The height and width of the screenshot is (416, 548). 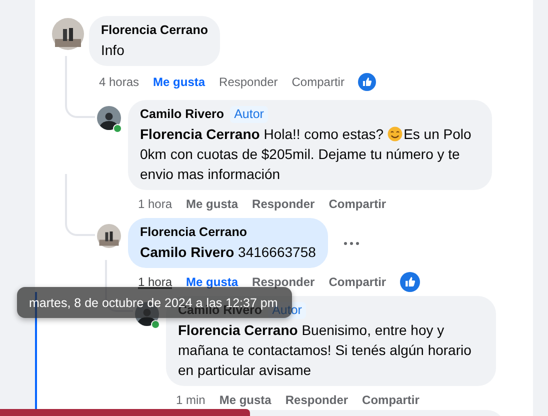 I want to click on author-badge: Autor, so click(x=249, y=114).